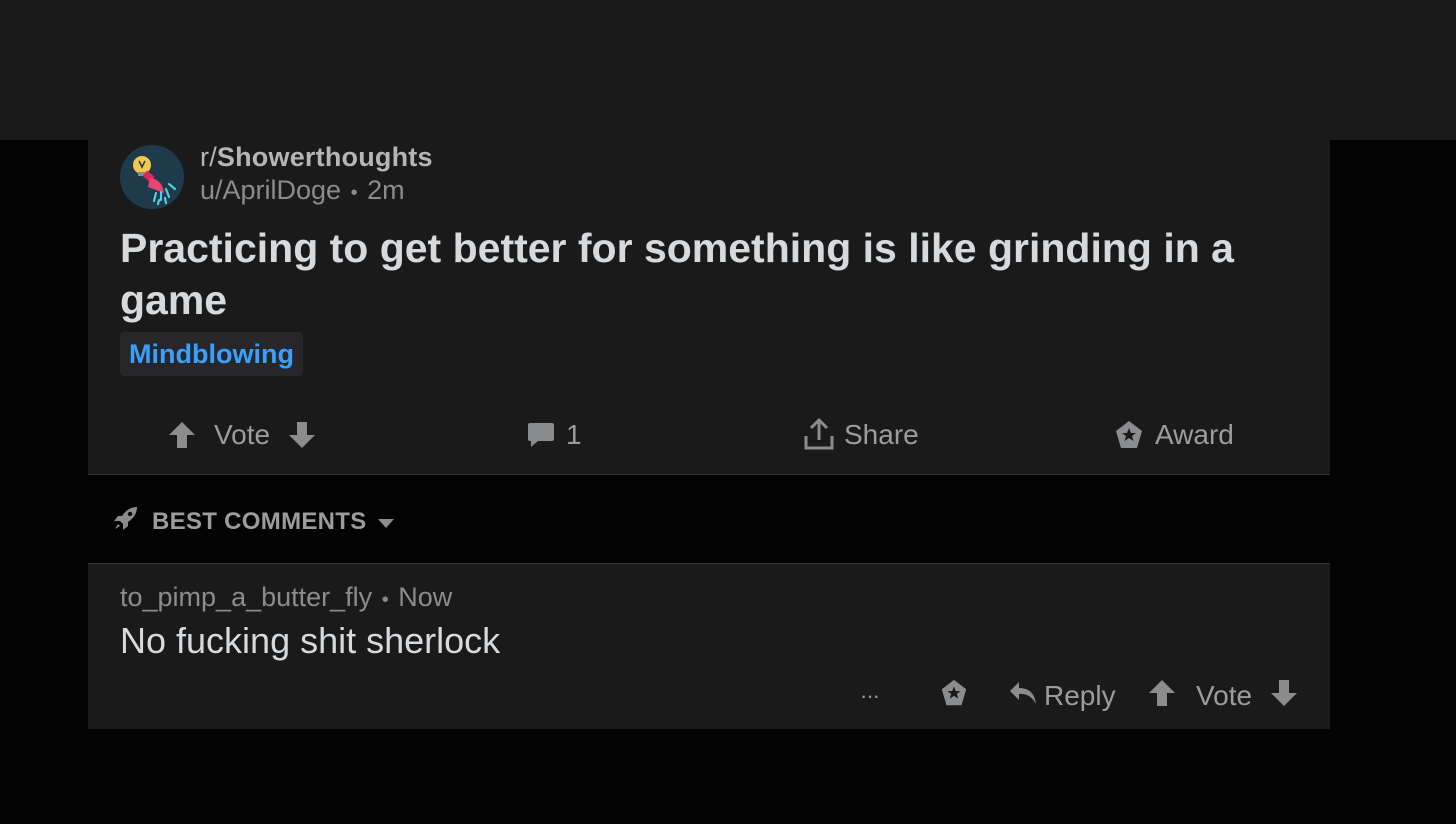  I want to click on sort-dropdown: BEST COMMENTS, so click(253, 521).